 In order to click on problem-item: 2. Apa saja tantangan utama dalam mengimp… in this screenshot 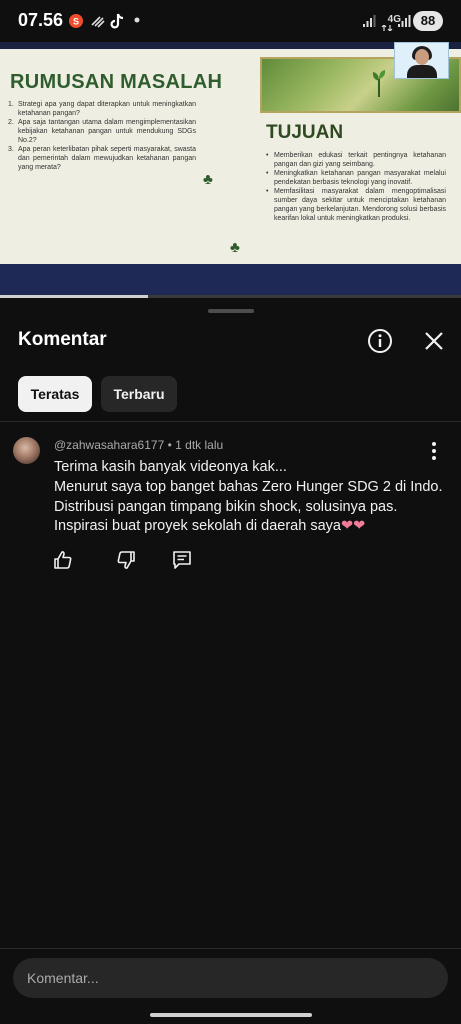, I will do `click(102, 131)`.